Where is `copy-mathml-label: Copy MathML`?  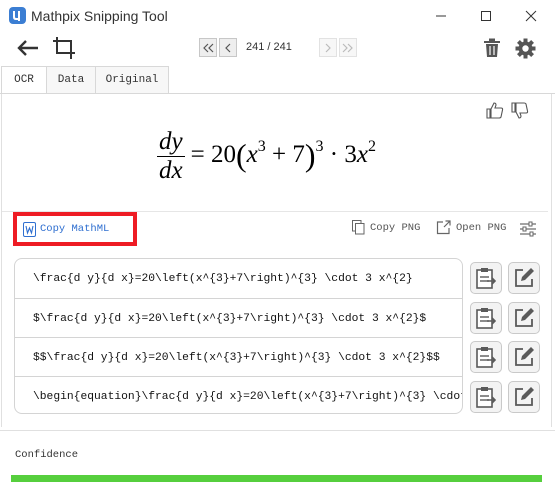 copy-mathml-label: Copy MathML is located at coordinates (75, 229).